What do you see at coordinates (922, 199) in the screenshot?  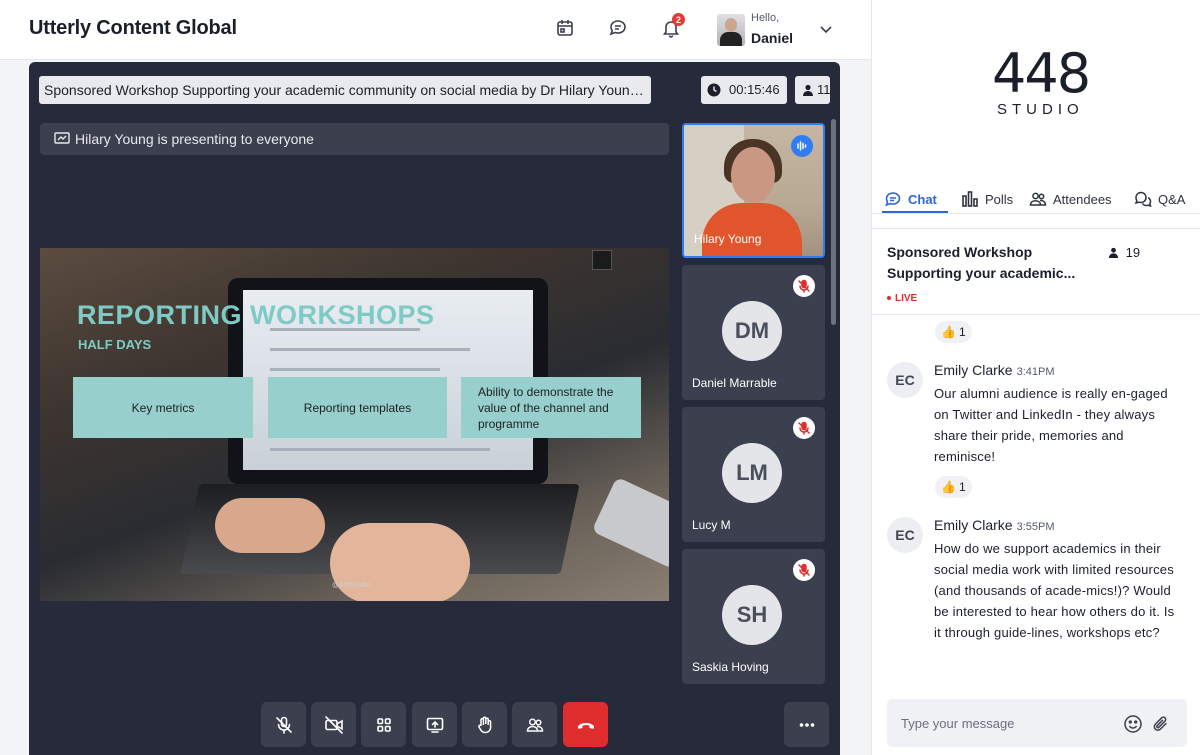 I see `tab-label: Chat` at bounding box center [922, 199].